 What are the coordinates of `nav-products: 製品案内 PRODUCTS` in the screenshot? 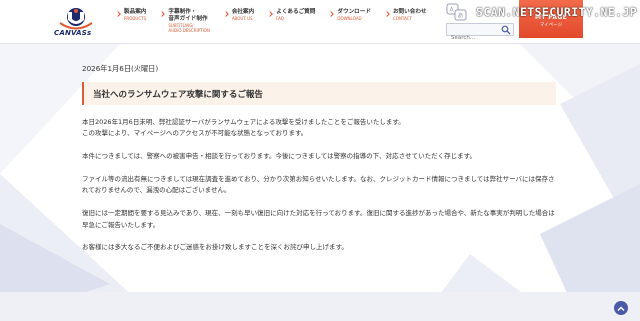 It's located at (131, 21).